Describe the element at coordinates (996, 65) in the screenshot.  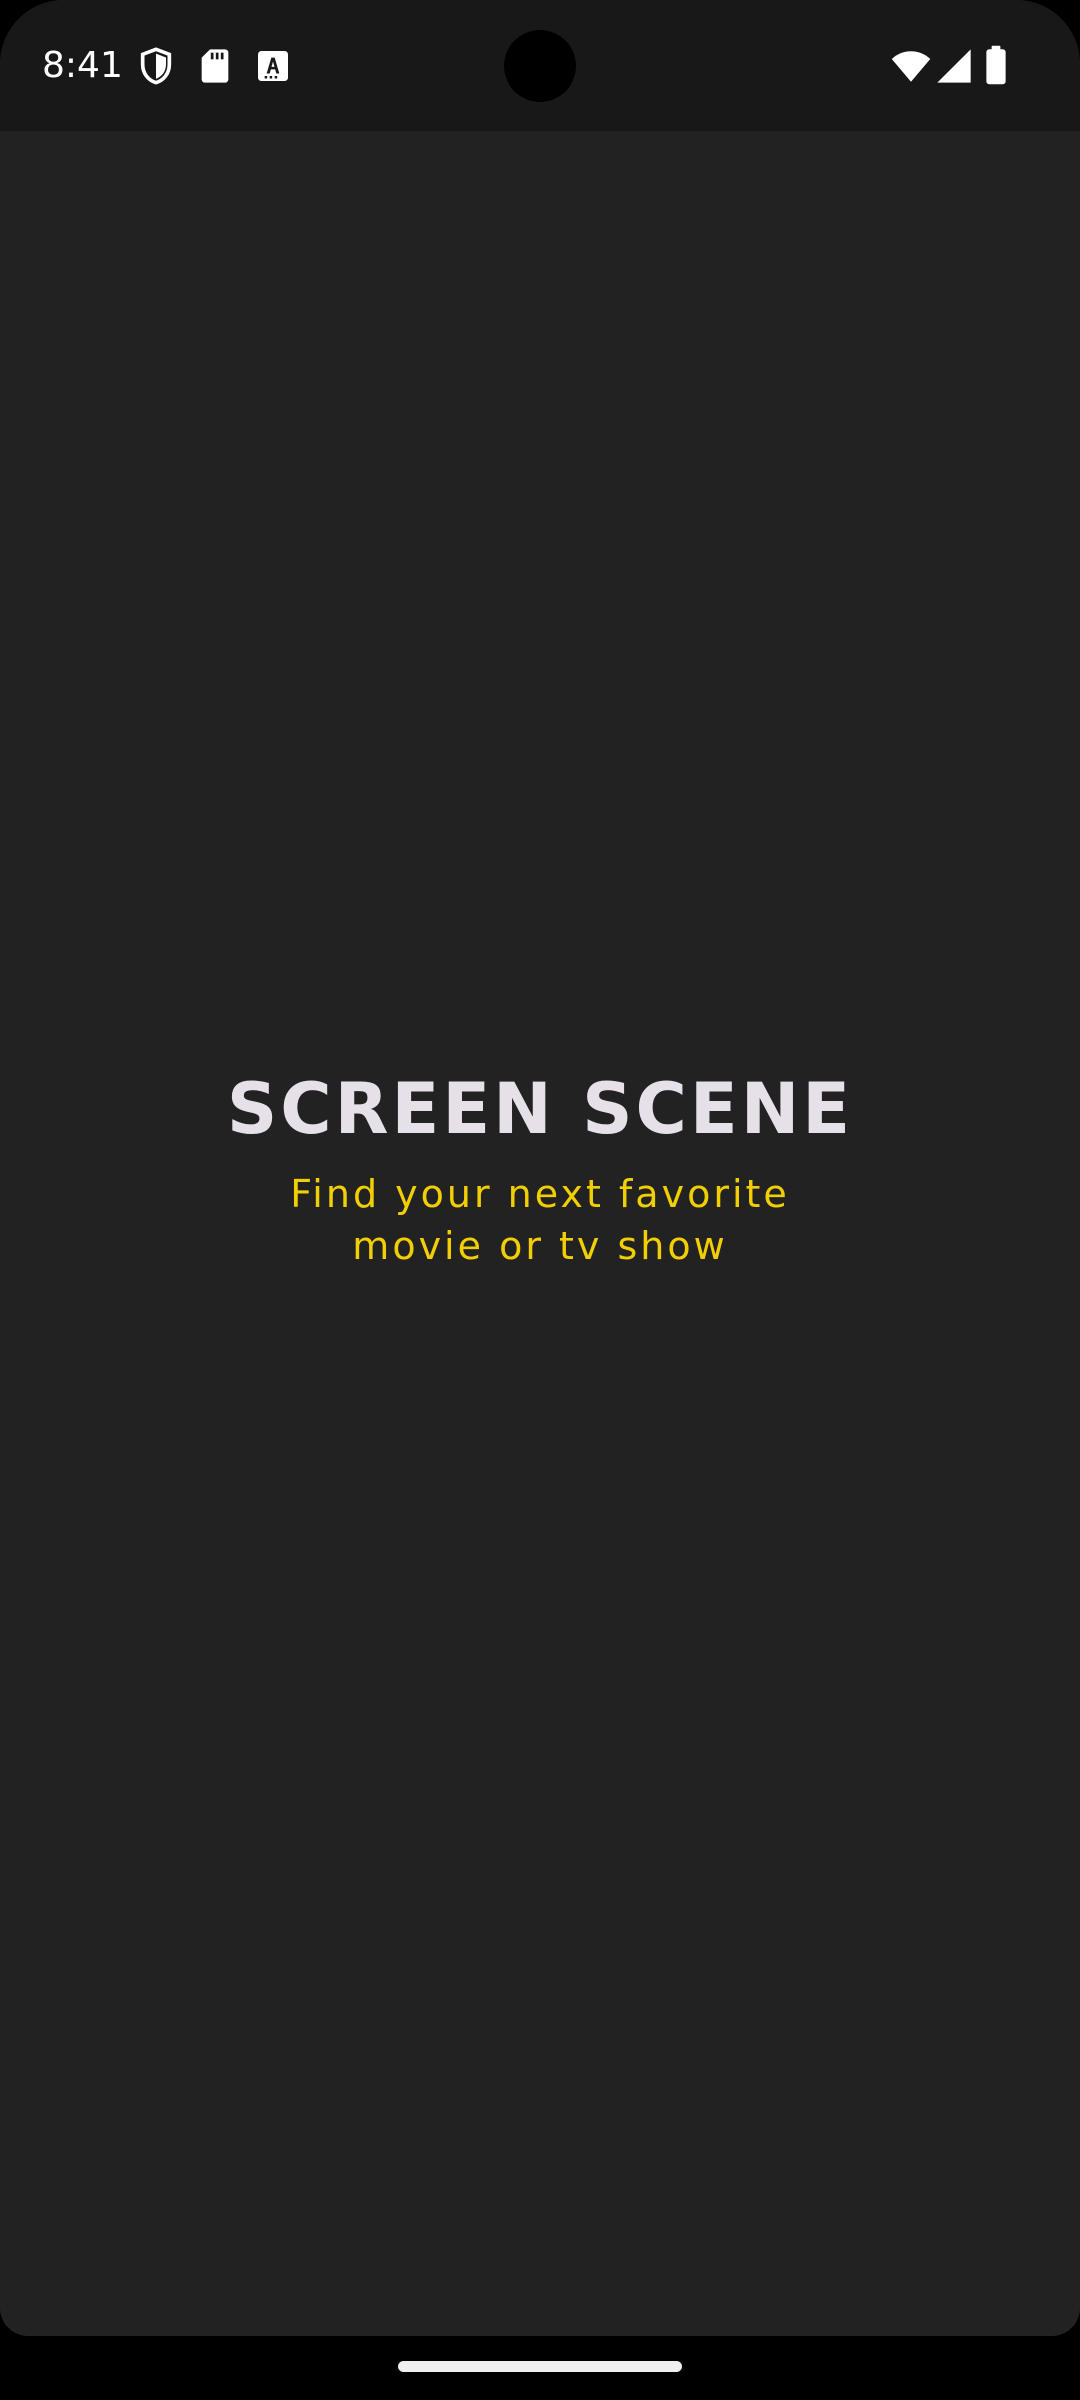
I see `battery-icon` at that location.